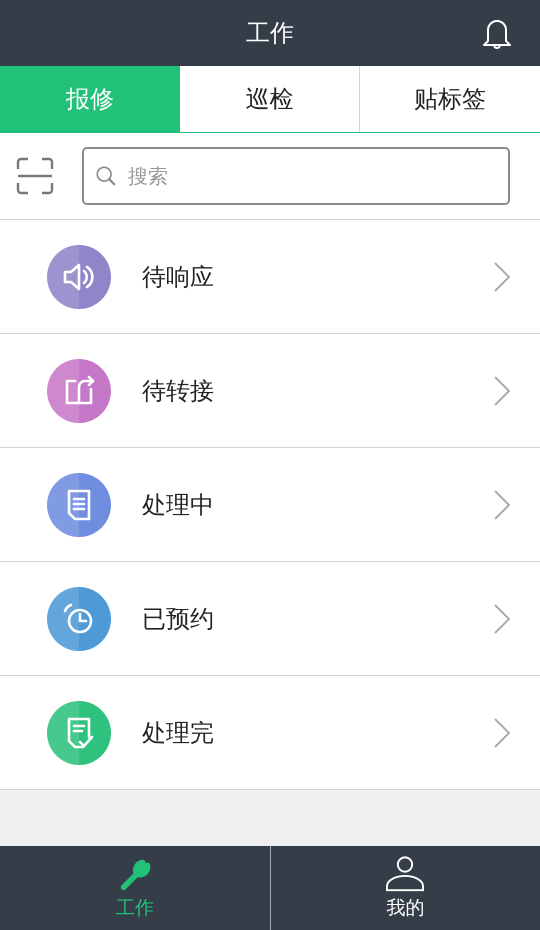 This screenshot has height=930, width=540. I want to click on list-item: 已预约, so click(270, 619).